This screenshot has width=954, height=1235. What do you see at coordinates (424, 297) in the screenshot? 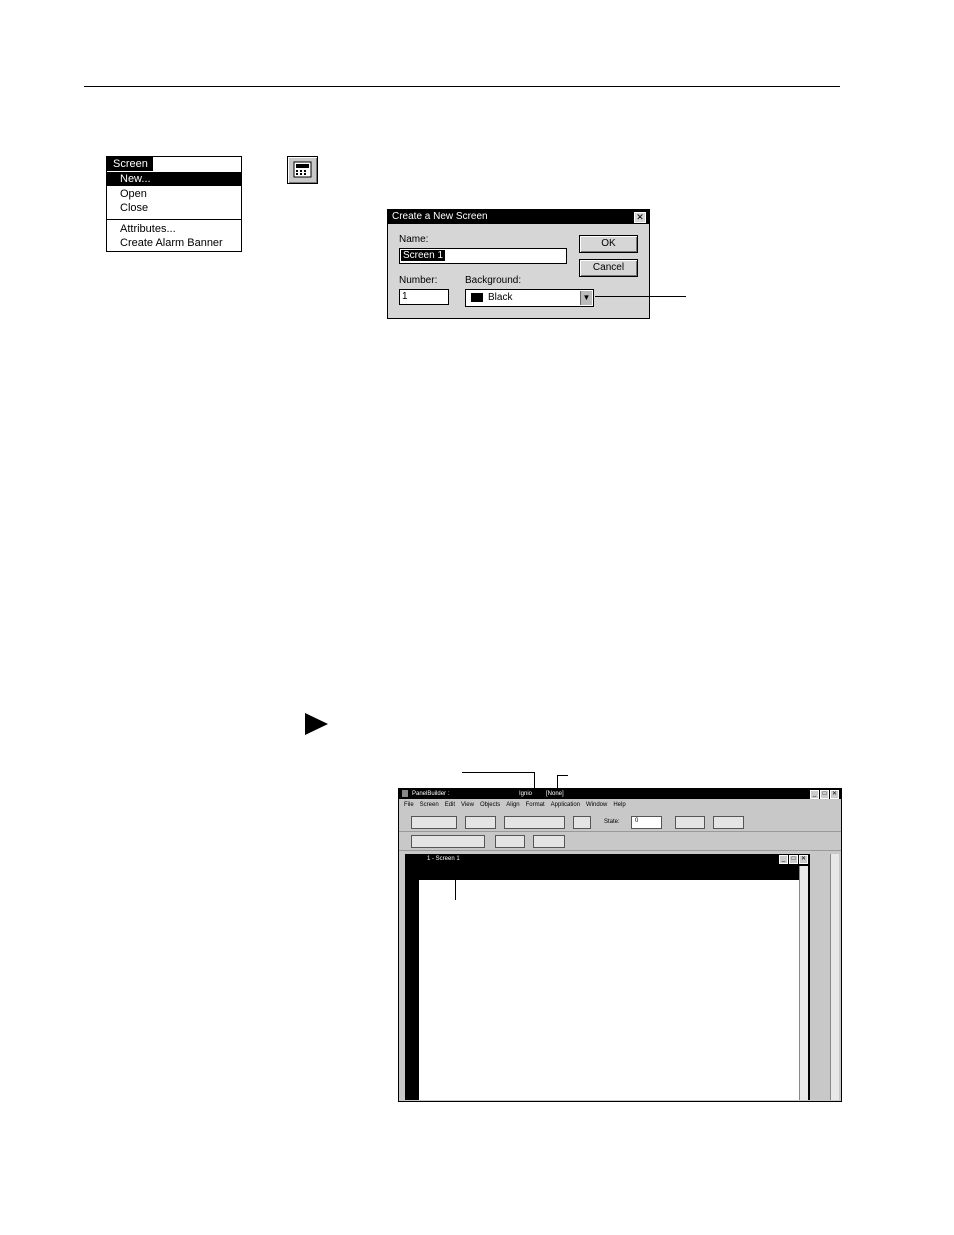
I see `number-field: 1` at bounding box center [424, 297].